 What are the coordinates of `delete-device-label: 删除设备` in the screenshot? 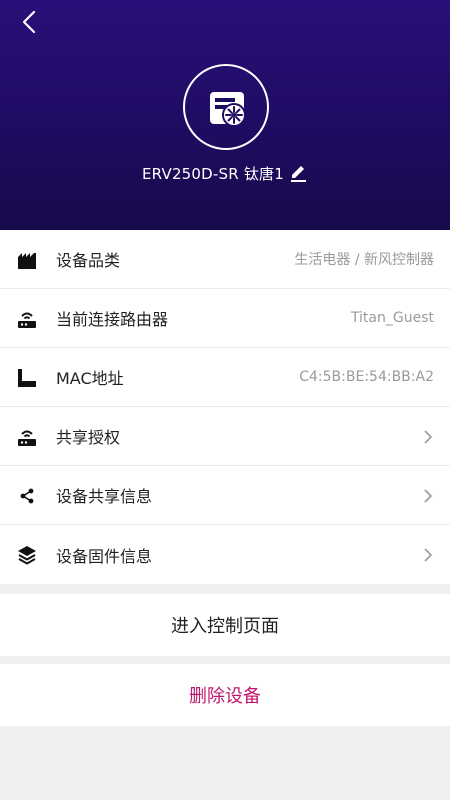 It's located at (225, 696).